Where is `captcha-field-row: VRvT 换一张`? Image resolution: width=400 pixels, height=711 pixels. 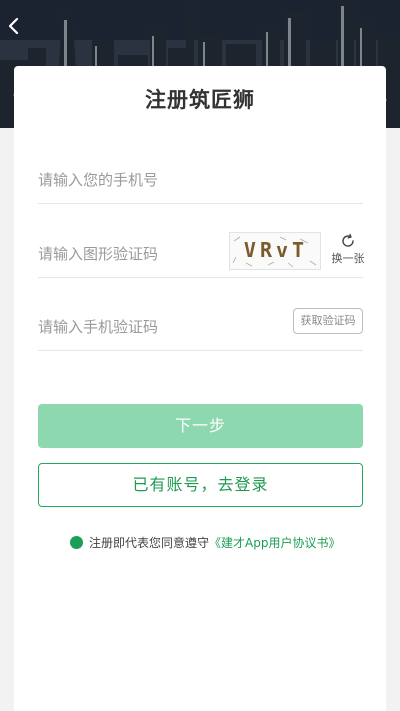 captcha-field-row: VRvT 换一张 is located at coordinates (201, 255).